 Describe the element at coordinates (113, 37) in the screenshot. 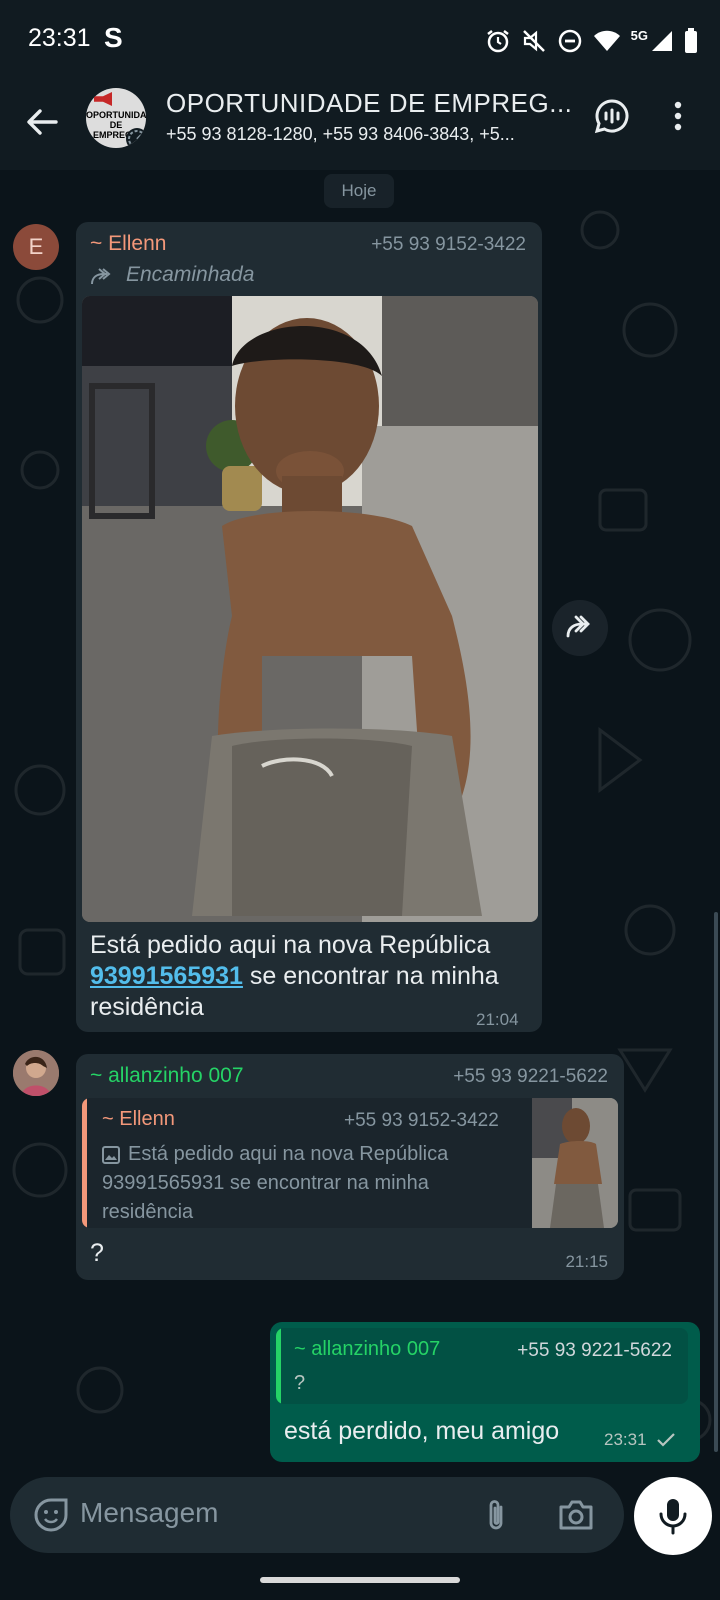

I see `app-notification-icon: S` at that location.